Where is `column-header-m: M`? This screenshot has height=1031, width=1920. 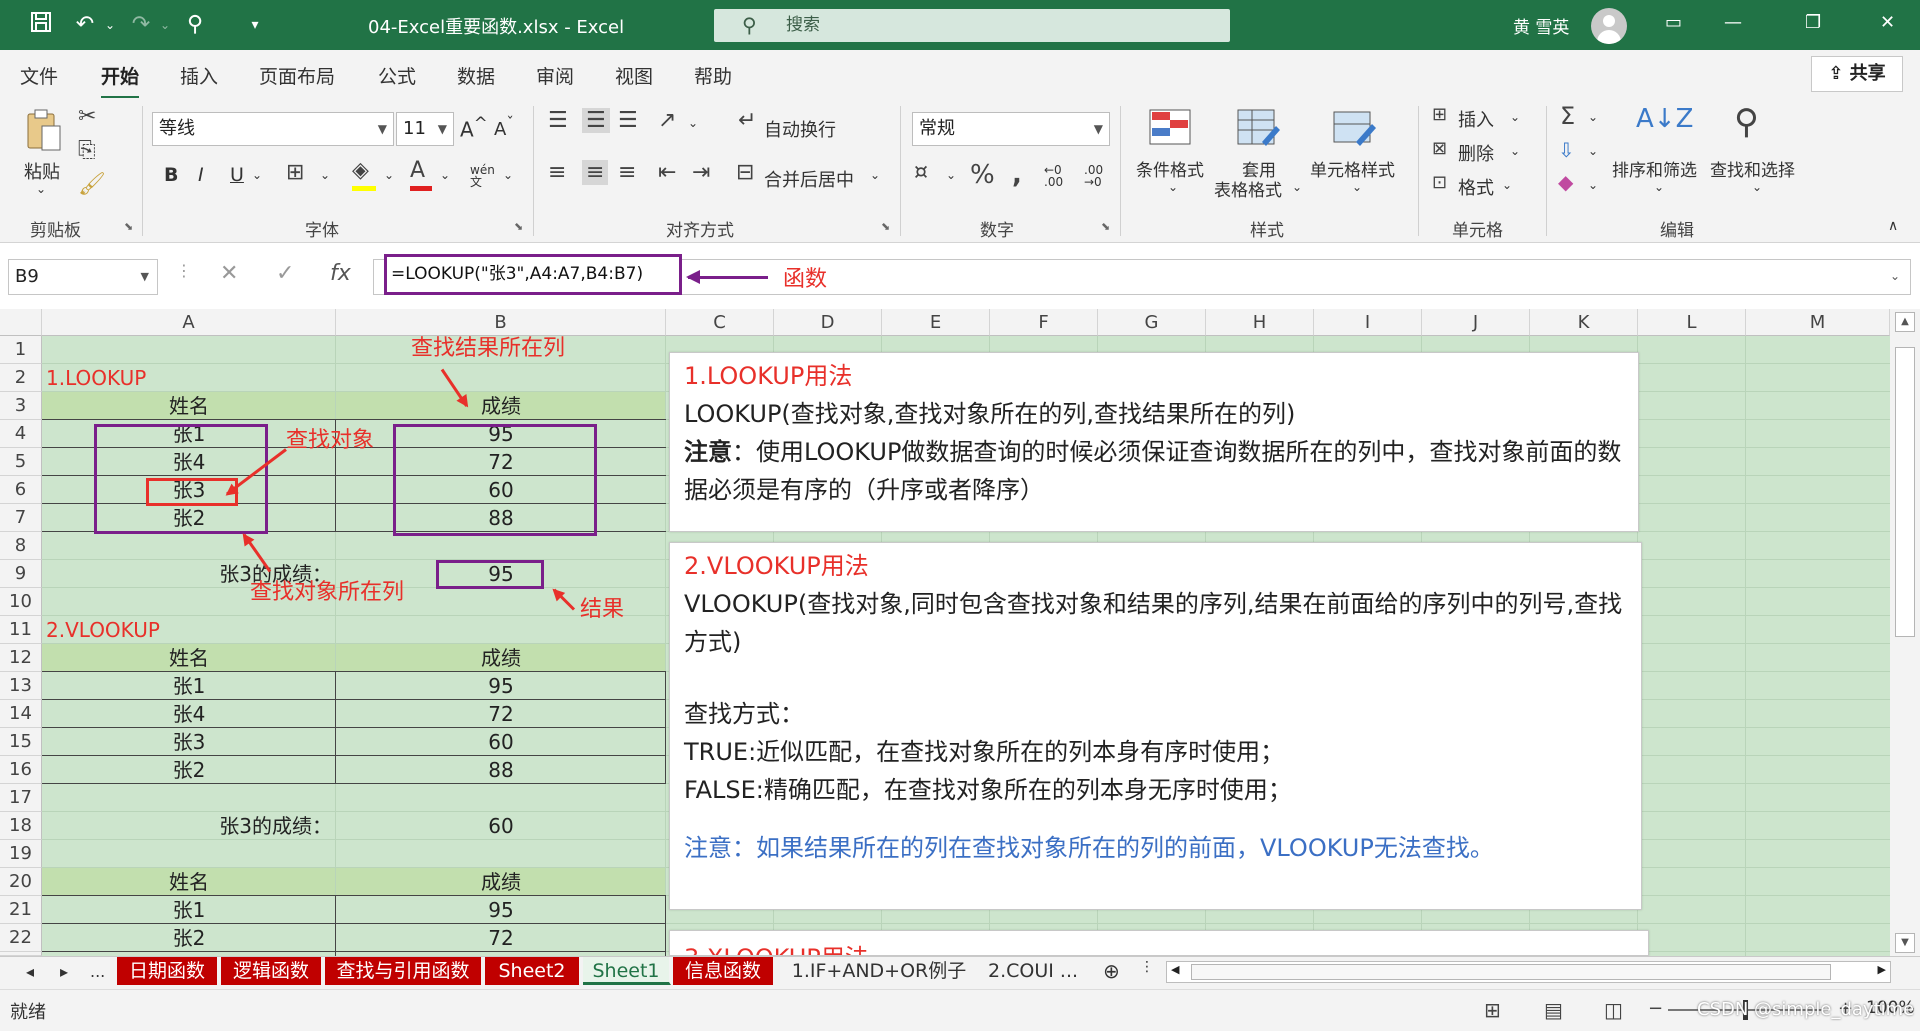
column-header-m: M is located at coordinates (1818, 322).